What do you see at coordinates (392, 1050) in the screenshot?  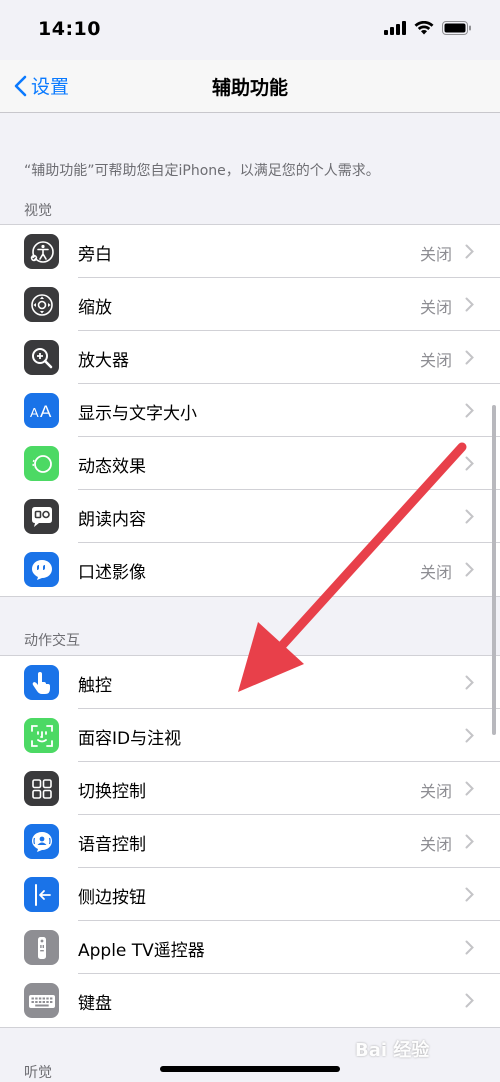 I see `watermark: Bai 经验` at bounding box center [392, 1050].